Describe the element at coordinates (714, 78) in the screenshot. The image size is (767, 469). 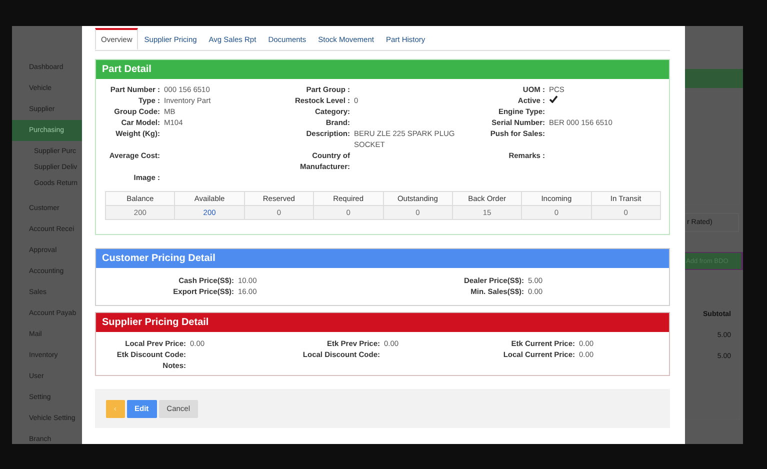
I see `header-bar` at that location.